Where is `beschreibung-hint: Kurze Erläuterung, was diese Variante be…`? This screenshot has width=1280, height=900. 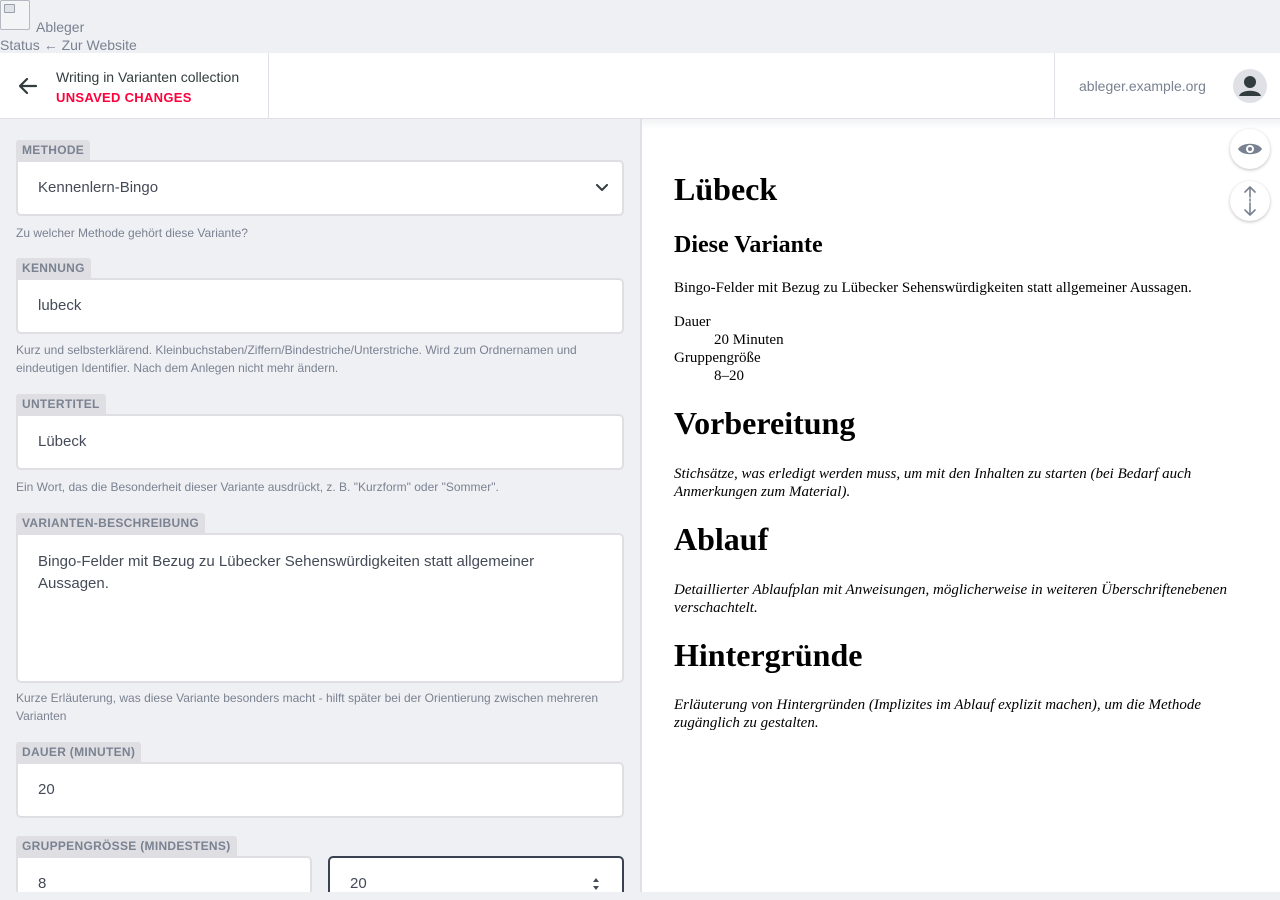 beschreibung-hint: Kurze Erläuterung, was diese Variante be… is located at coordinates (307, 707).